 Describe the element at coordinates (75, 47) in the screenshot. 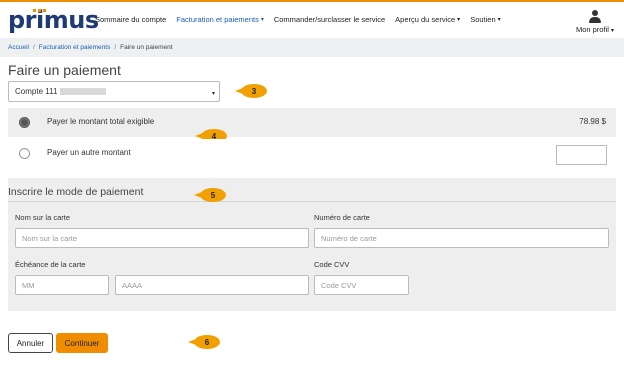

I see `breadcrumb-billing: Facturation et paiements` at that location.